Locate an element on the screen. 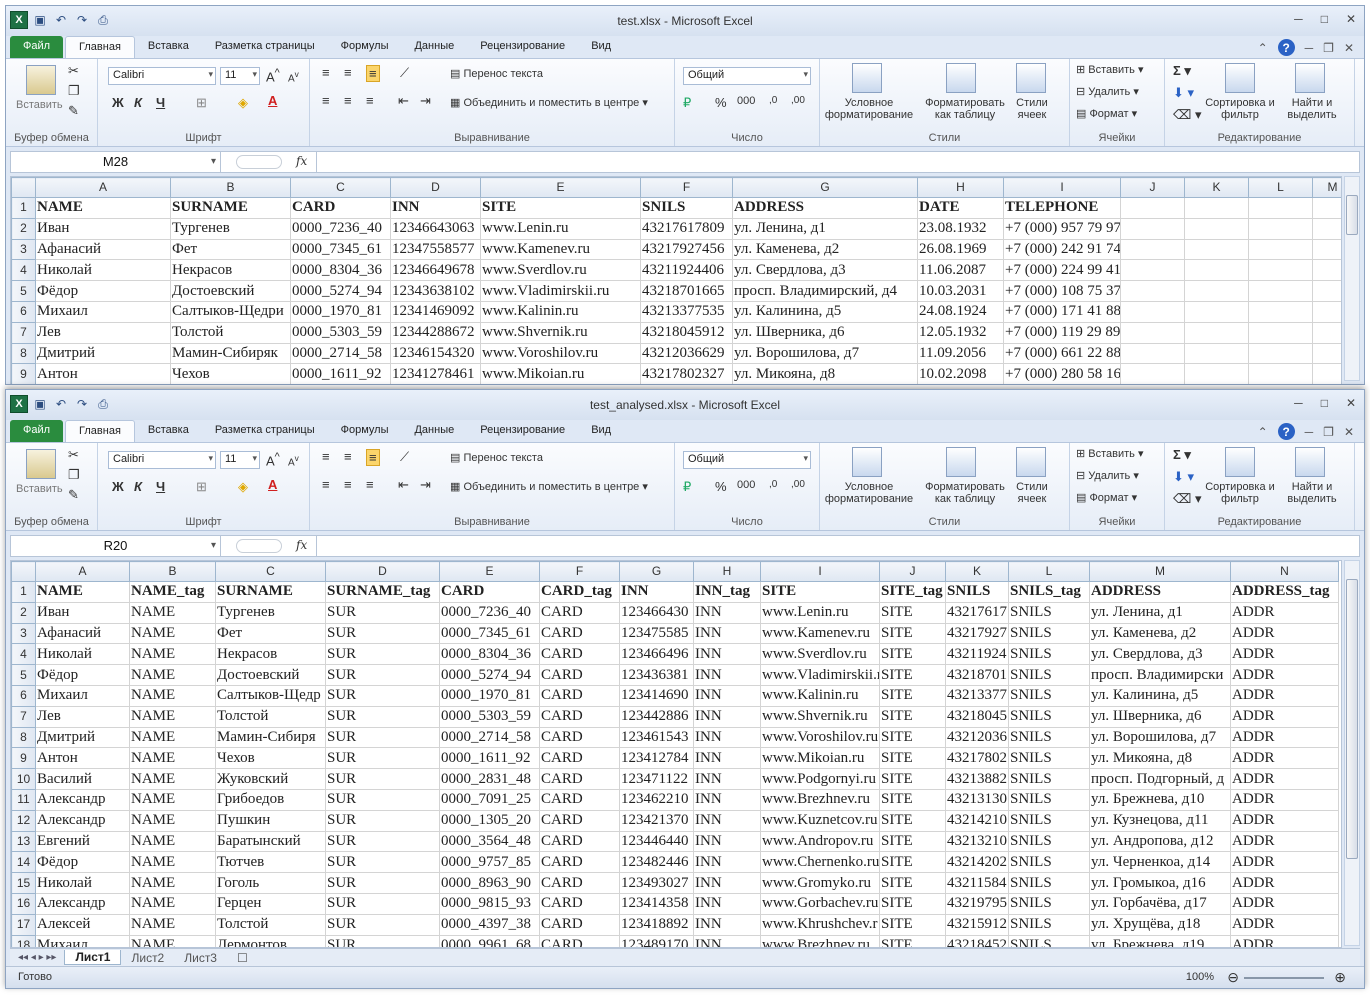 Image resolution: width=1370 pixels, height=995 pixels. fx-icon: fx is located at coordinates (301, 545).